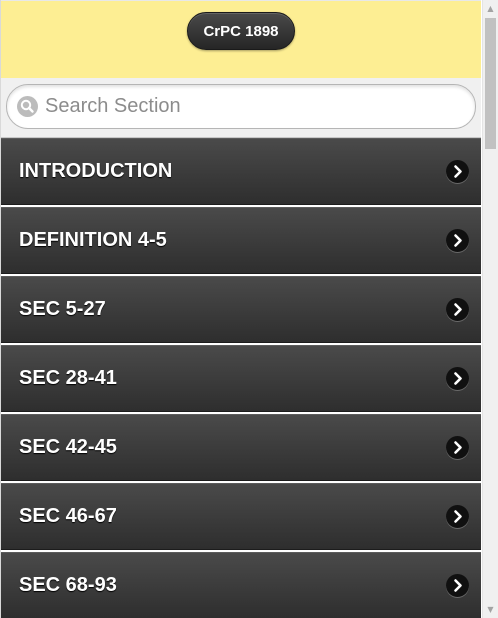 This screenshot has width=498, height=618. Describe the element at coordinates (241, 447) in the screenshot. I see `list-item: SEC 42-45` at that location.